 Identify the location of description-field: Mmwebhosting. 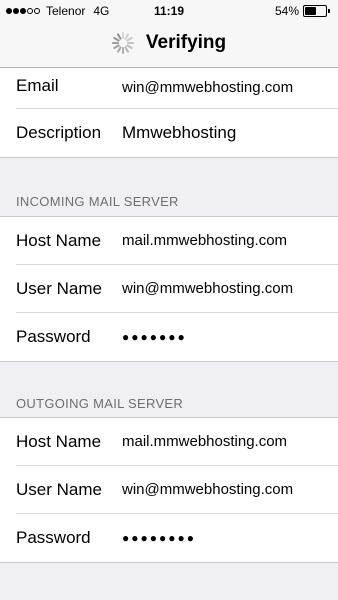
(179, 133).